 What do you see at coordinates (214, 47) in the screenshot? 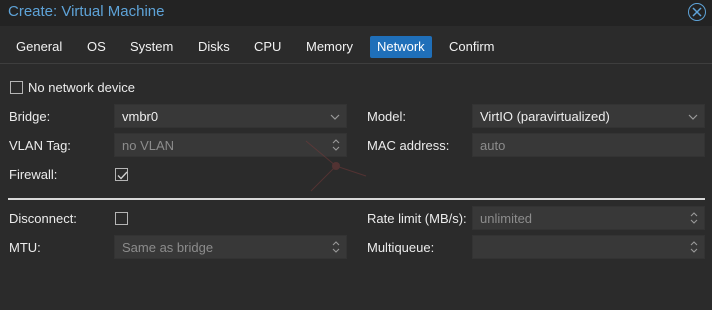
I see `tab-disks: Disks` at bounding box center [214, 47].